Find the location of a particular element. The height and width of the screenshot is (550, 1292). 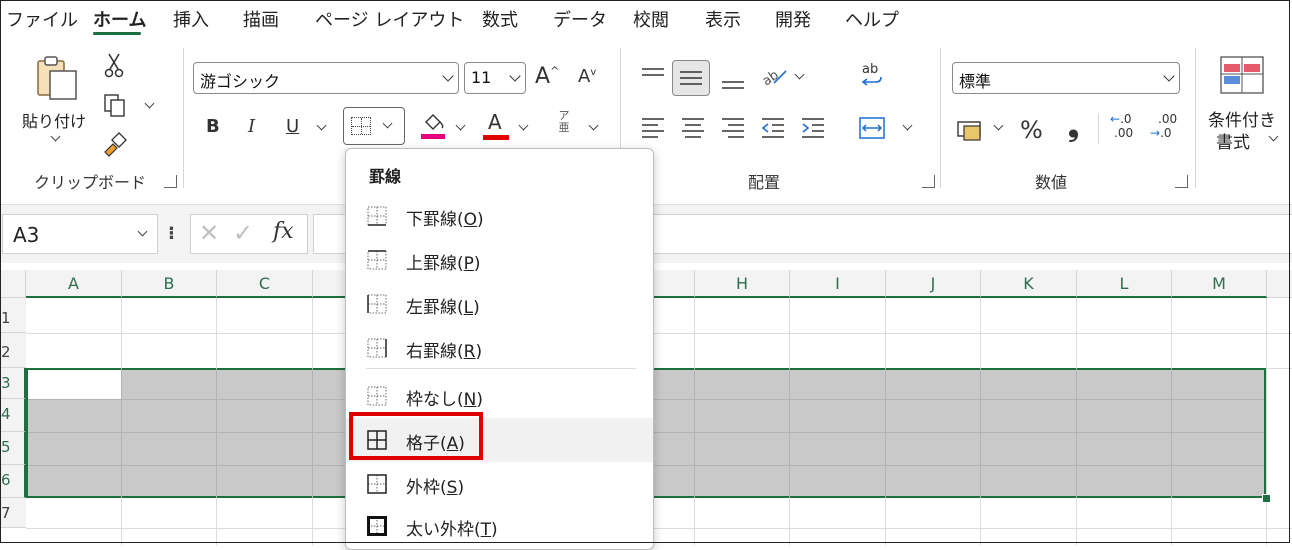

row-header-3: 3 is located at coordinates (13, 383).